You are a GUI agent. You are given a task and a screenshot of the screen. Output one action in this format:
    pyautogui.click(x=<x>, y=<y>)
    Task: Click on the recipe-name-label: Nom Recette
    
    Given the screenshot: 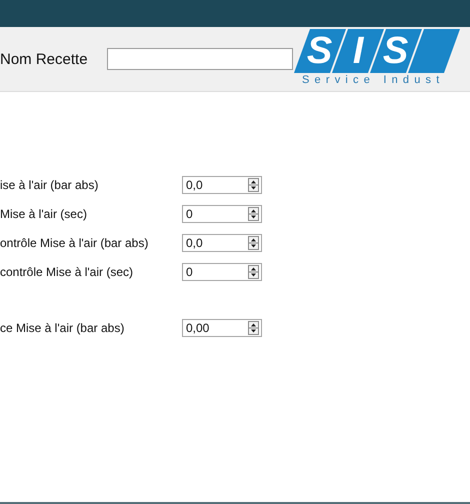 What is the action you would take?
    pyautogui.click(x=44, y=59)
    